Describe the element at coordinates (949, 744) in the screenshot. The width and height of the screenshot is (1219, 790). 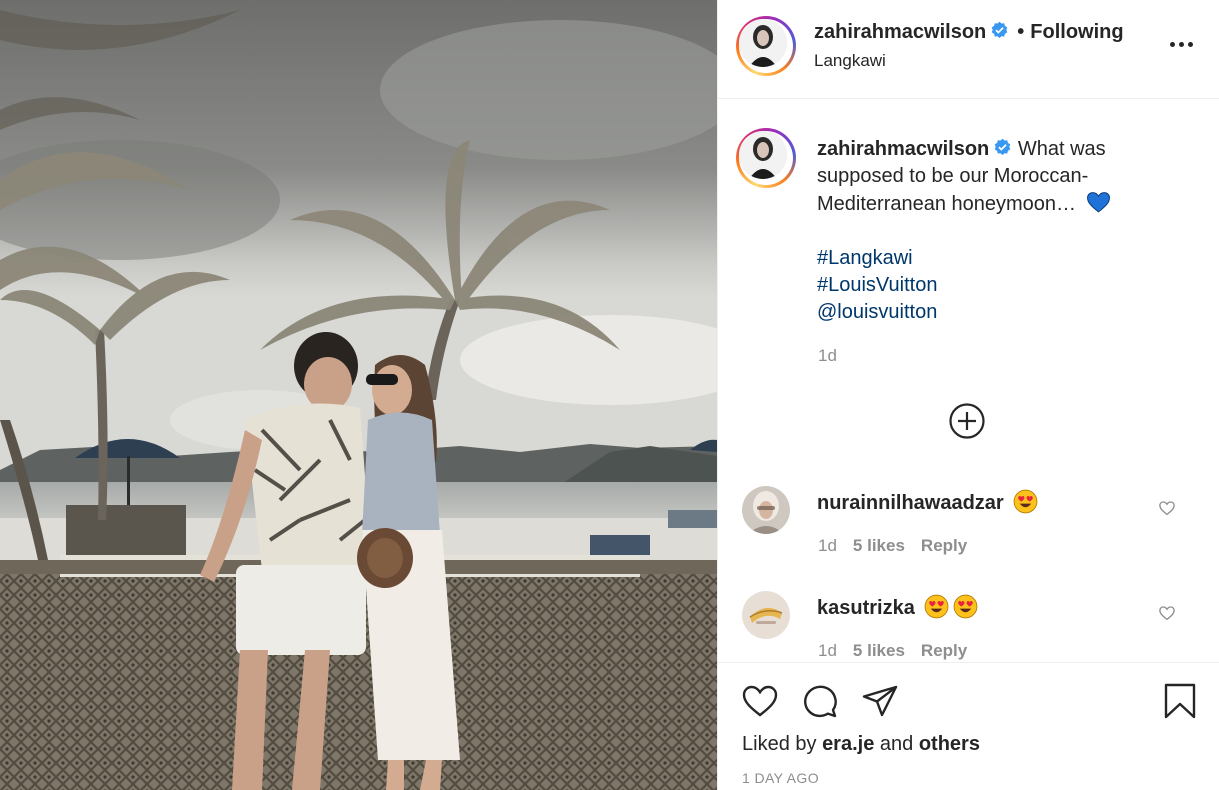
I see `liked-by-others: others` at that location.